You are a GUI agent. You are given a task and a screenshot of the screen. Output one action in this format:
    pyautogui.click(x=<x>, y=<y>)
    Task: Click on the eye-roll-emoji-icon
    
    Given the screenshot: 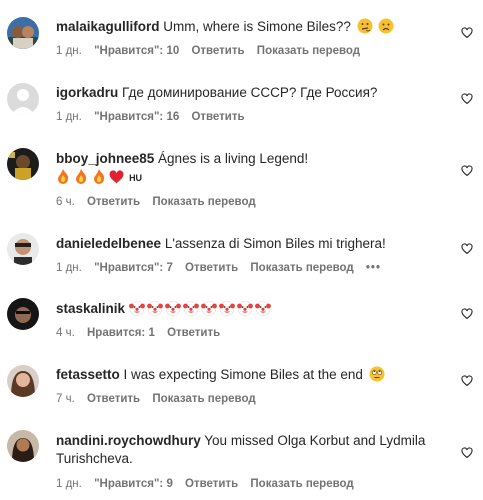 What is the action you would take?
    pyautogui.click(x=377, y=376)
    